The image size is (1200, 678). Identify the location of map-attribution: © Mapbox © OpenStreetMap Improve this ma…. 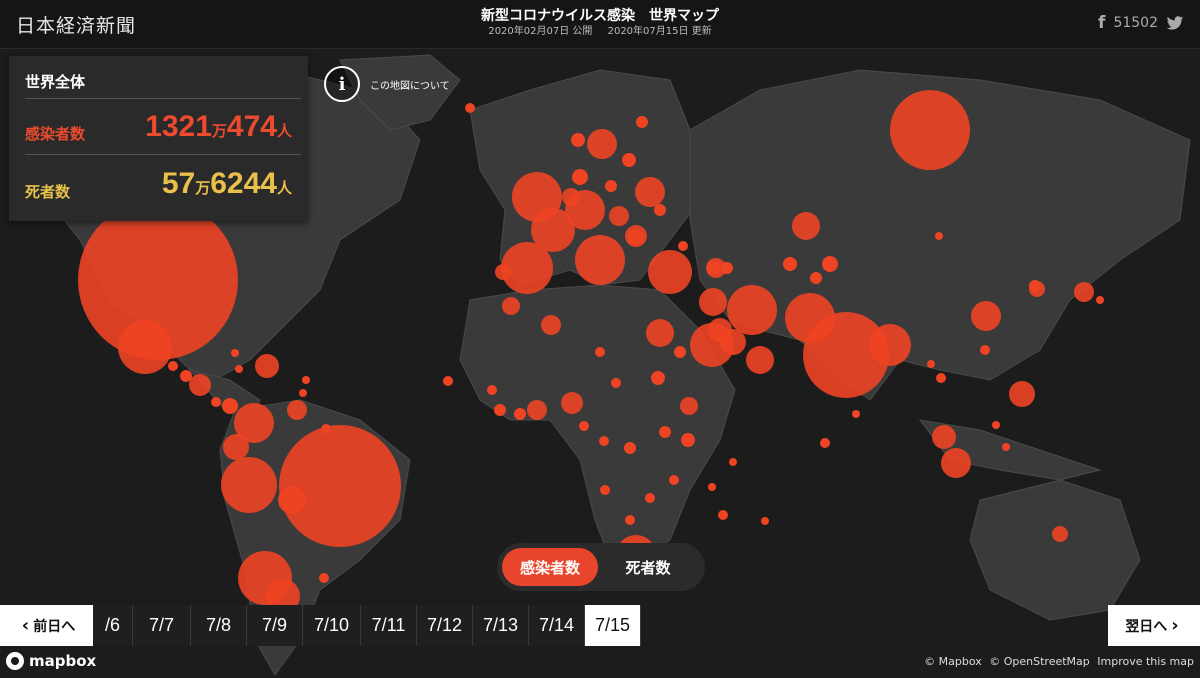
(1057, 661).